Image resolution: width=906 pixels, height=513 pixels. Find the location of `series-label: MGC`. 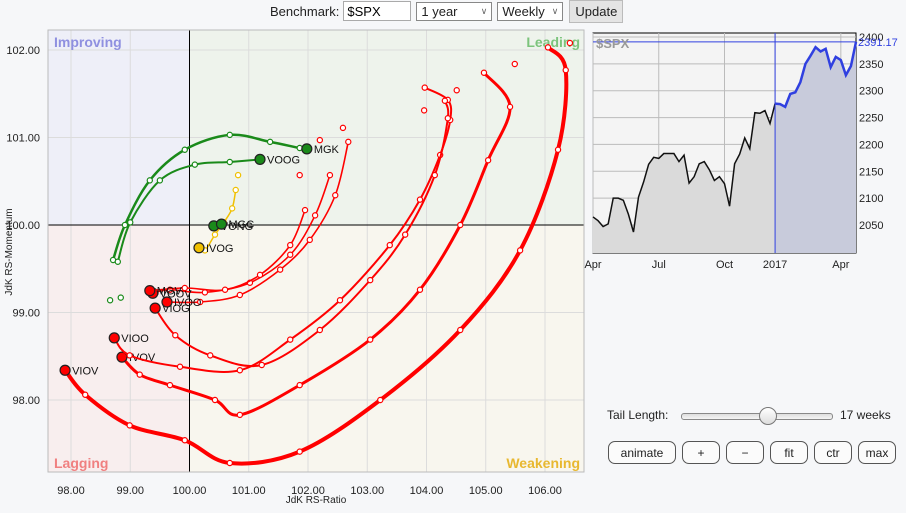

series-label: MGC is located at coordinates (241, 225).